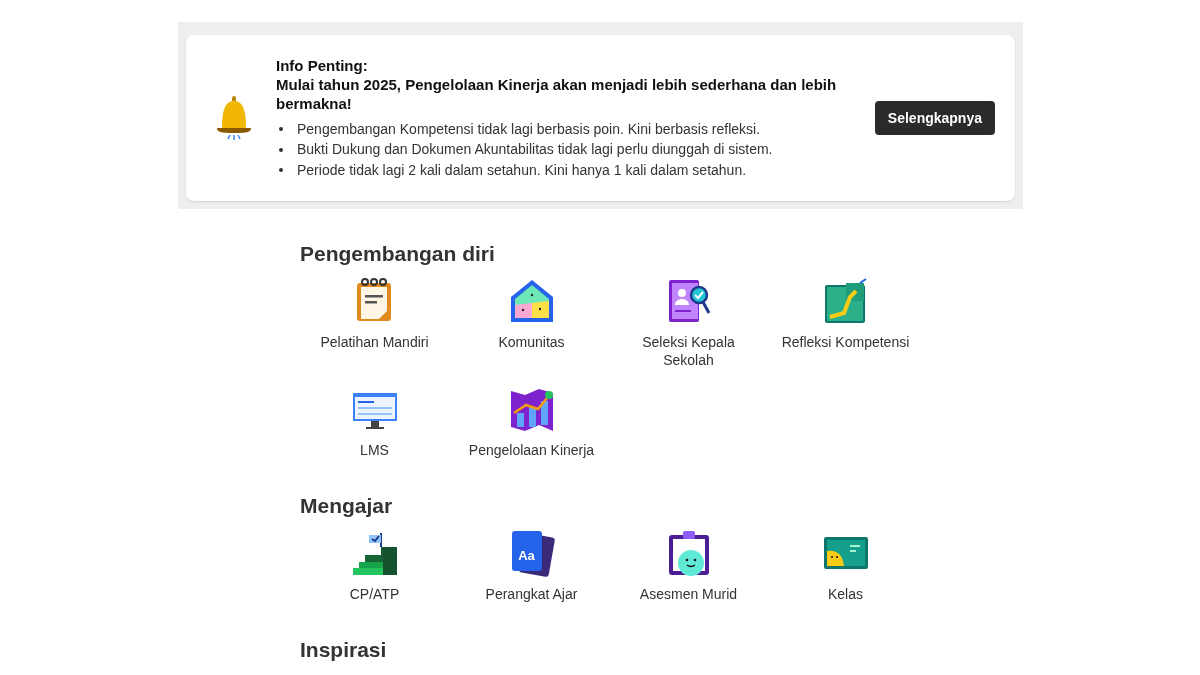 Image resolution: width=1200 pixels, height=675 pixels. What do you see at coordinates (374, 450) in the screenshot?
I see `app-label: LMS` at bounding box center [374, 450].